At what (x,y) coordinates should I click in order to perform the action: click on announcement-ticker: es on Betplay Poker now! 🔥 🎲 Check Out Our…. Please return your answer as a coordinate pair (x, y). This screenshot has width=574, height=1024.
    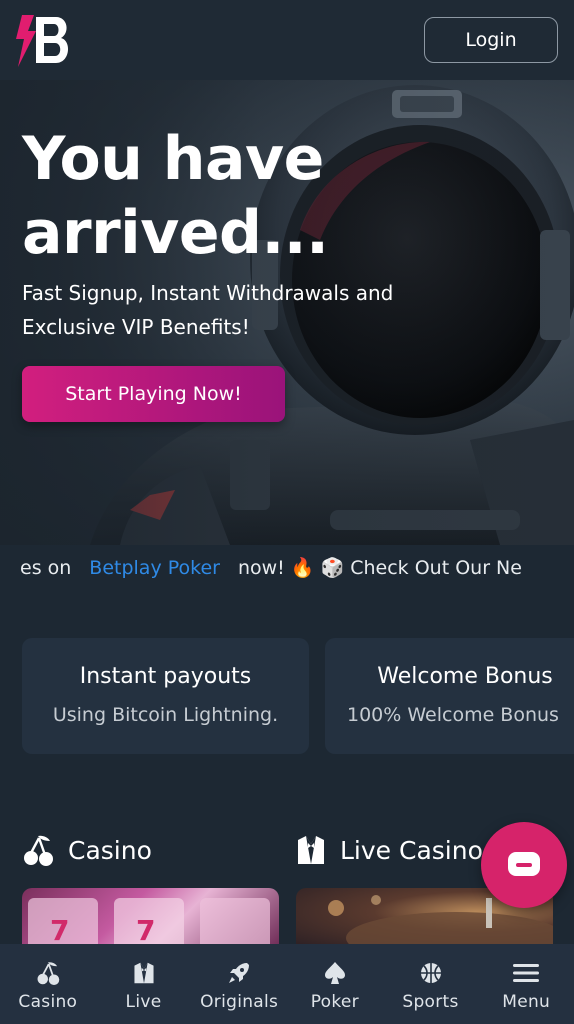
    Looking at the image, I should click on (287, 568).